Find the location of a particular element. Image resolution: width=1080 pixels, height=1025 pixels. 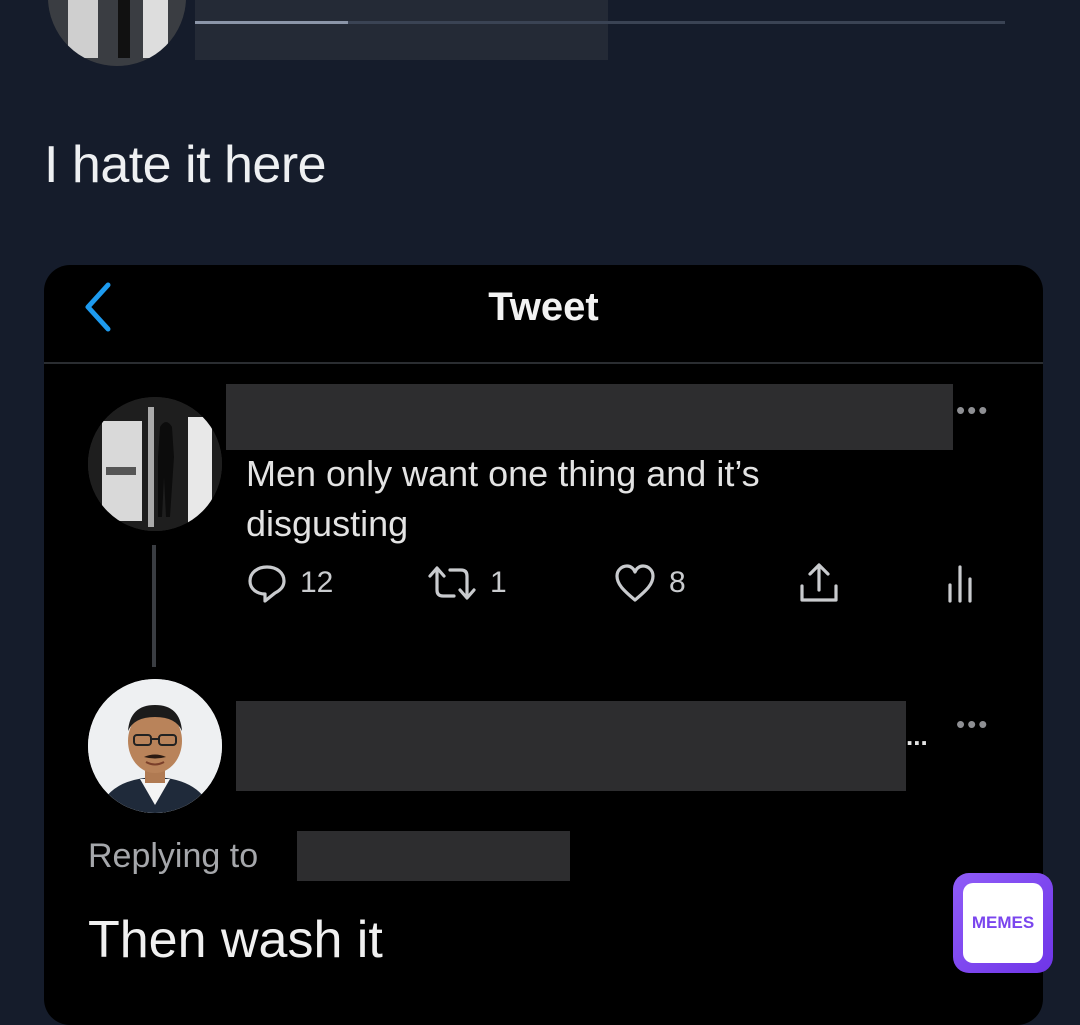

nav-divider is located at coordinates (543, 363).